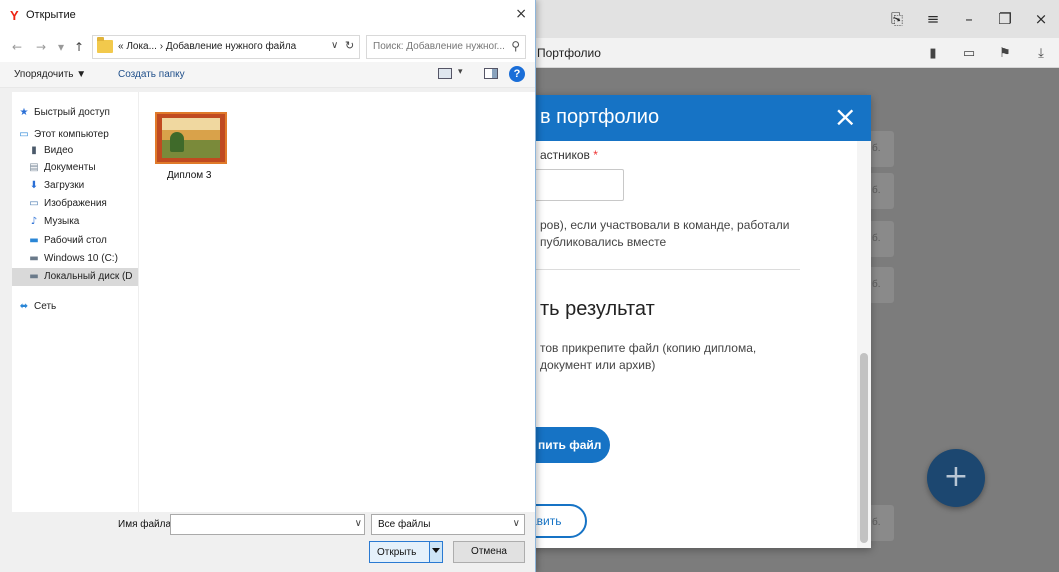  What do you see at coordinates (34, 150) in the screenshot?
I see `video-folder-icon: ▮` at bounding box center [34, 150].